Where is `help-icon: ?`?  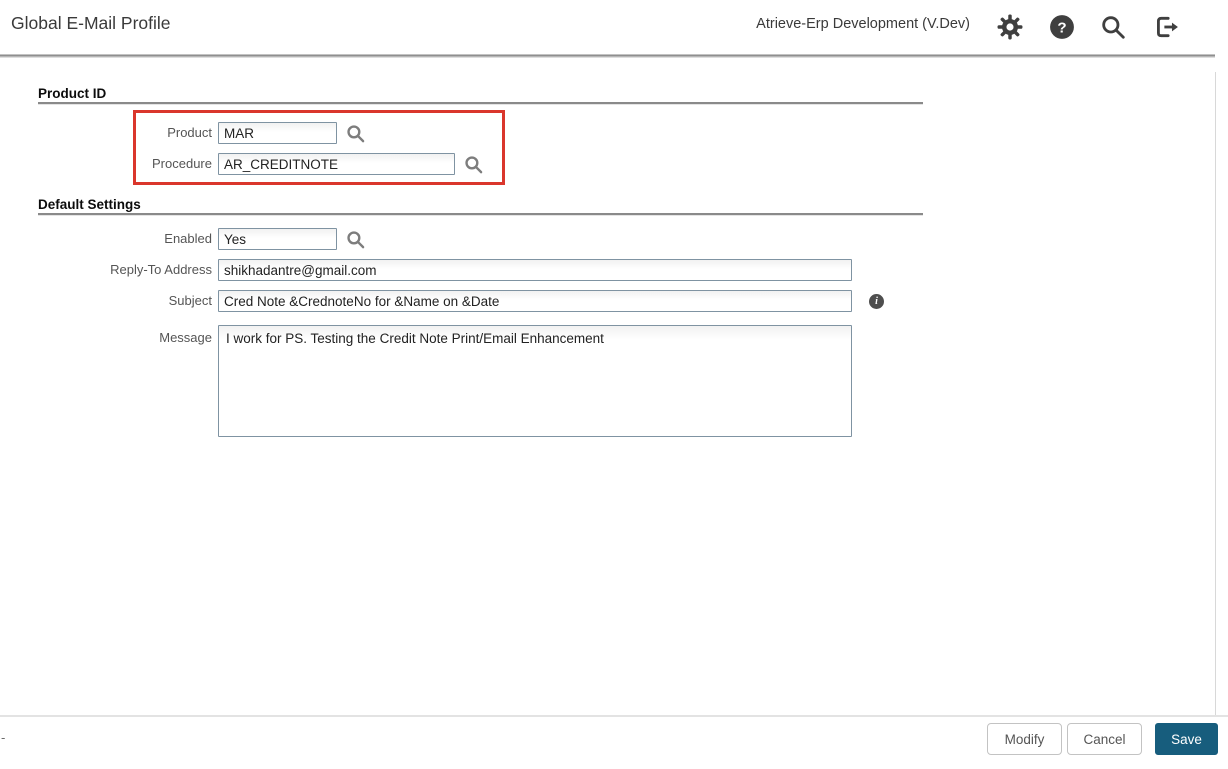 help-icon: ? is located at coordinates (1062, 27).